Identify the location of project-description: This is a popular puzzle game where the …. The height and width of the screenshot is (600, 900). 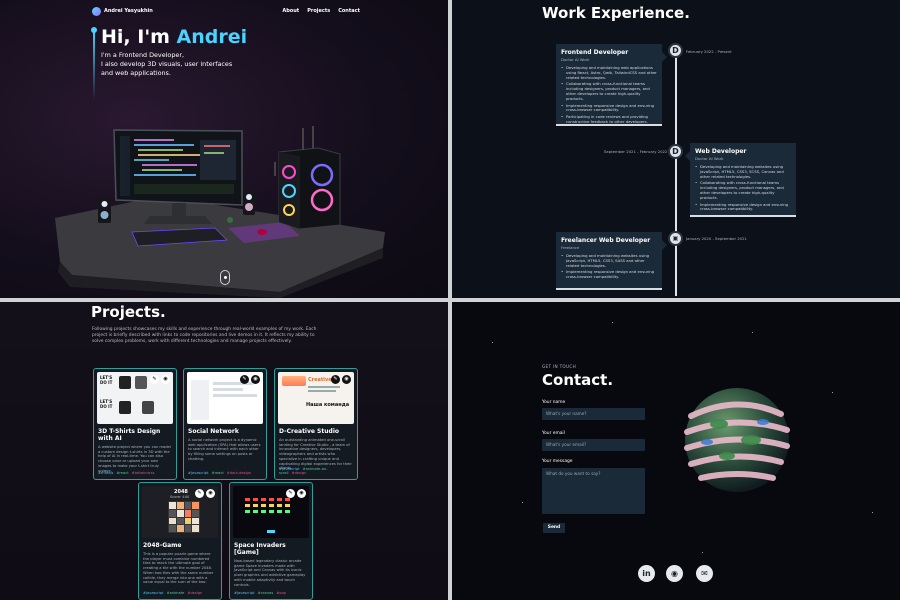
(178, 568).